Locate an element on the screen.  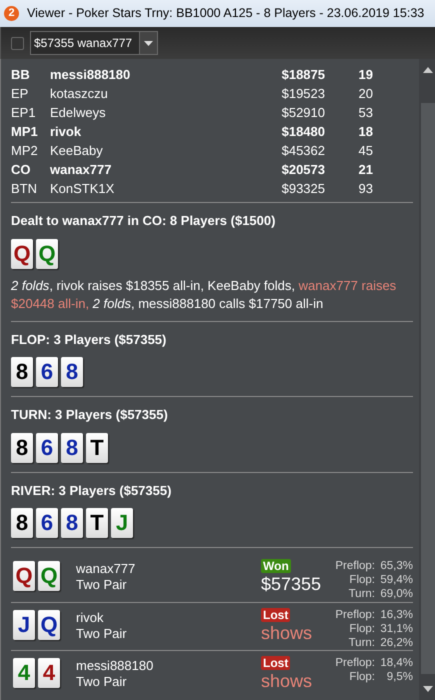
dropdown-caret-icon is located at coordinates (148, 43).